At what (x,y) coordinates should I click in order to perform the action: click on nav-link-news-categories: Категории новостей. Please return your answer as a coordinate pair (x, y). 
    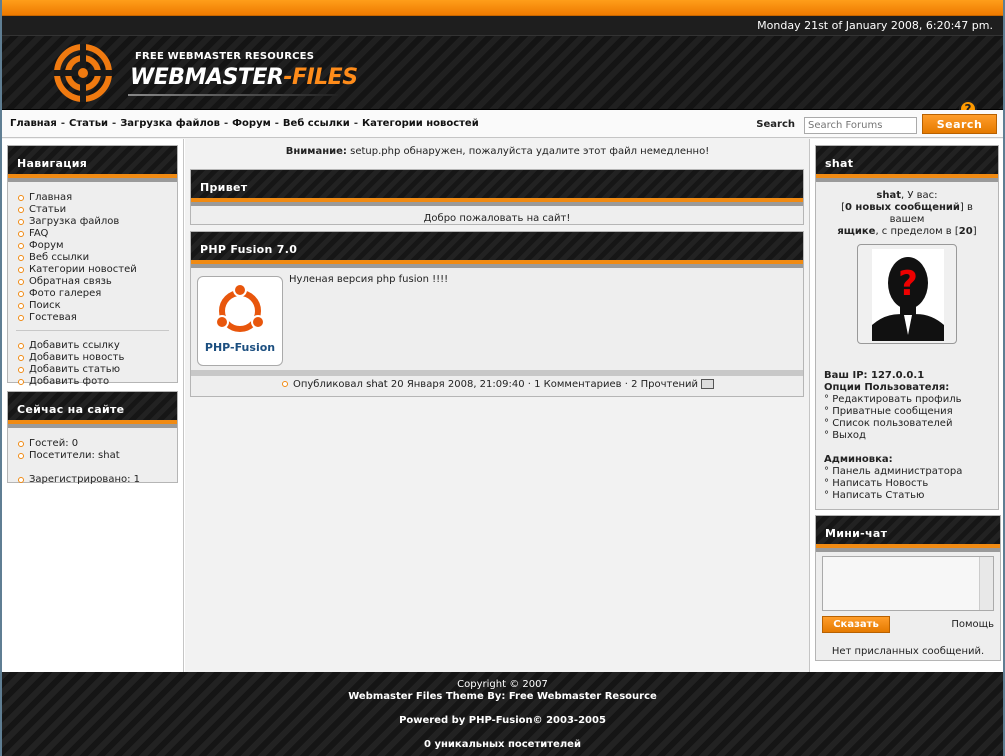
    Looking at the image, I should click on (420, 123).